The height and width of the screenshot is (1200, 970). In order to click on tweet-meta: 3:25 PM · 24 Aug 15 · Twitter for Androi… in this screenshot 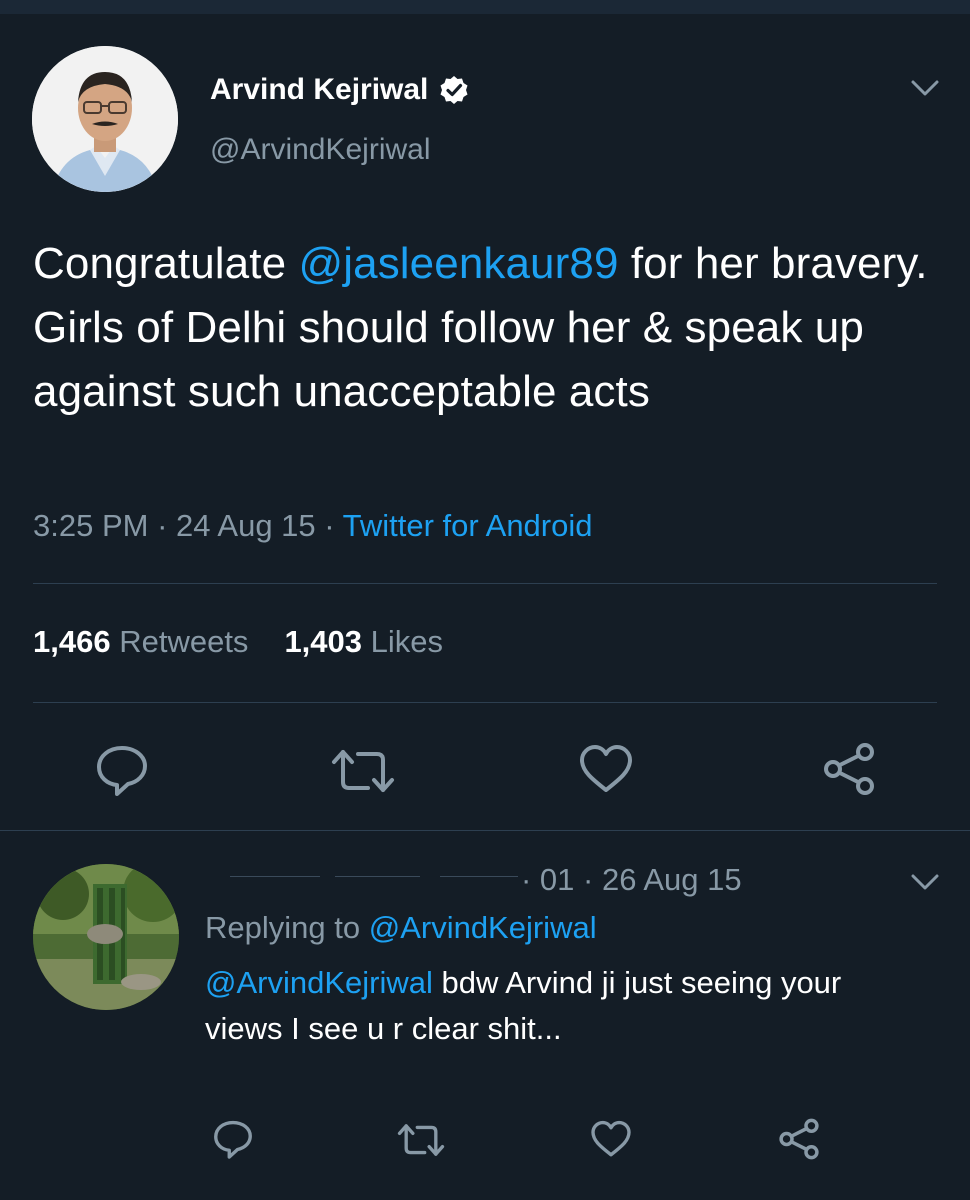, I will do `click(313, 526)`.